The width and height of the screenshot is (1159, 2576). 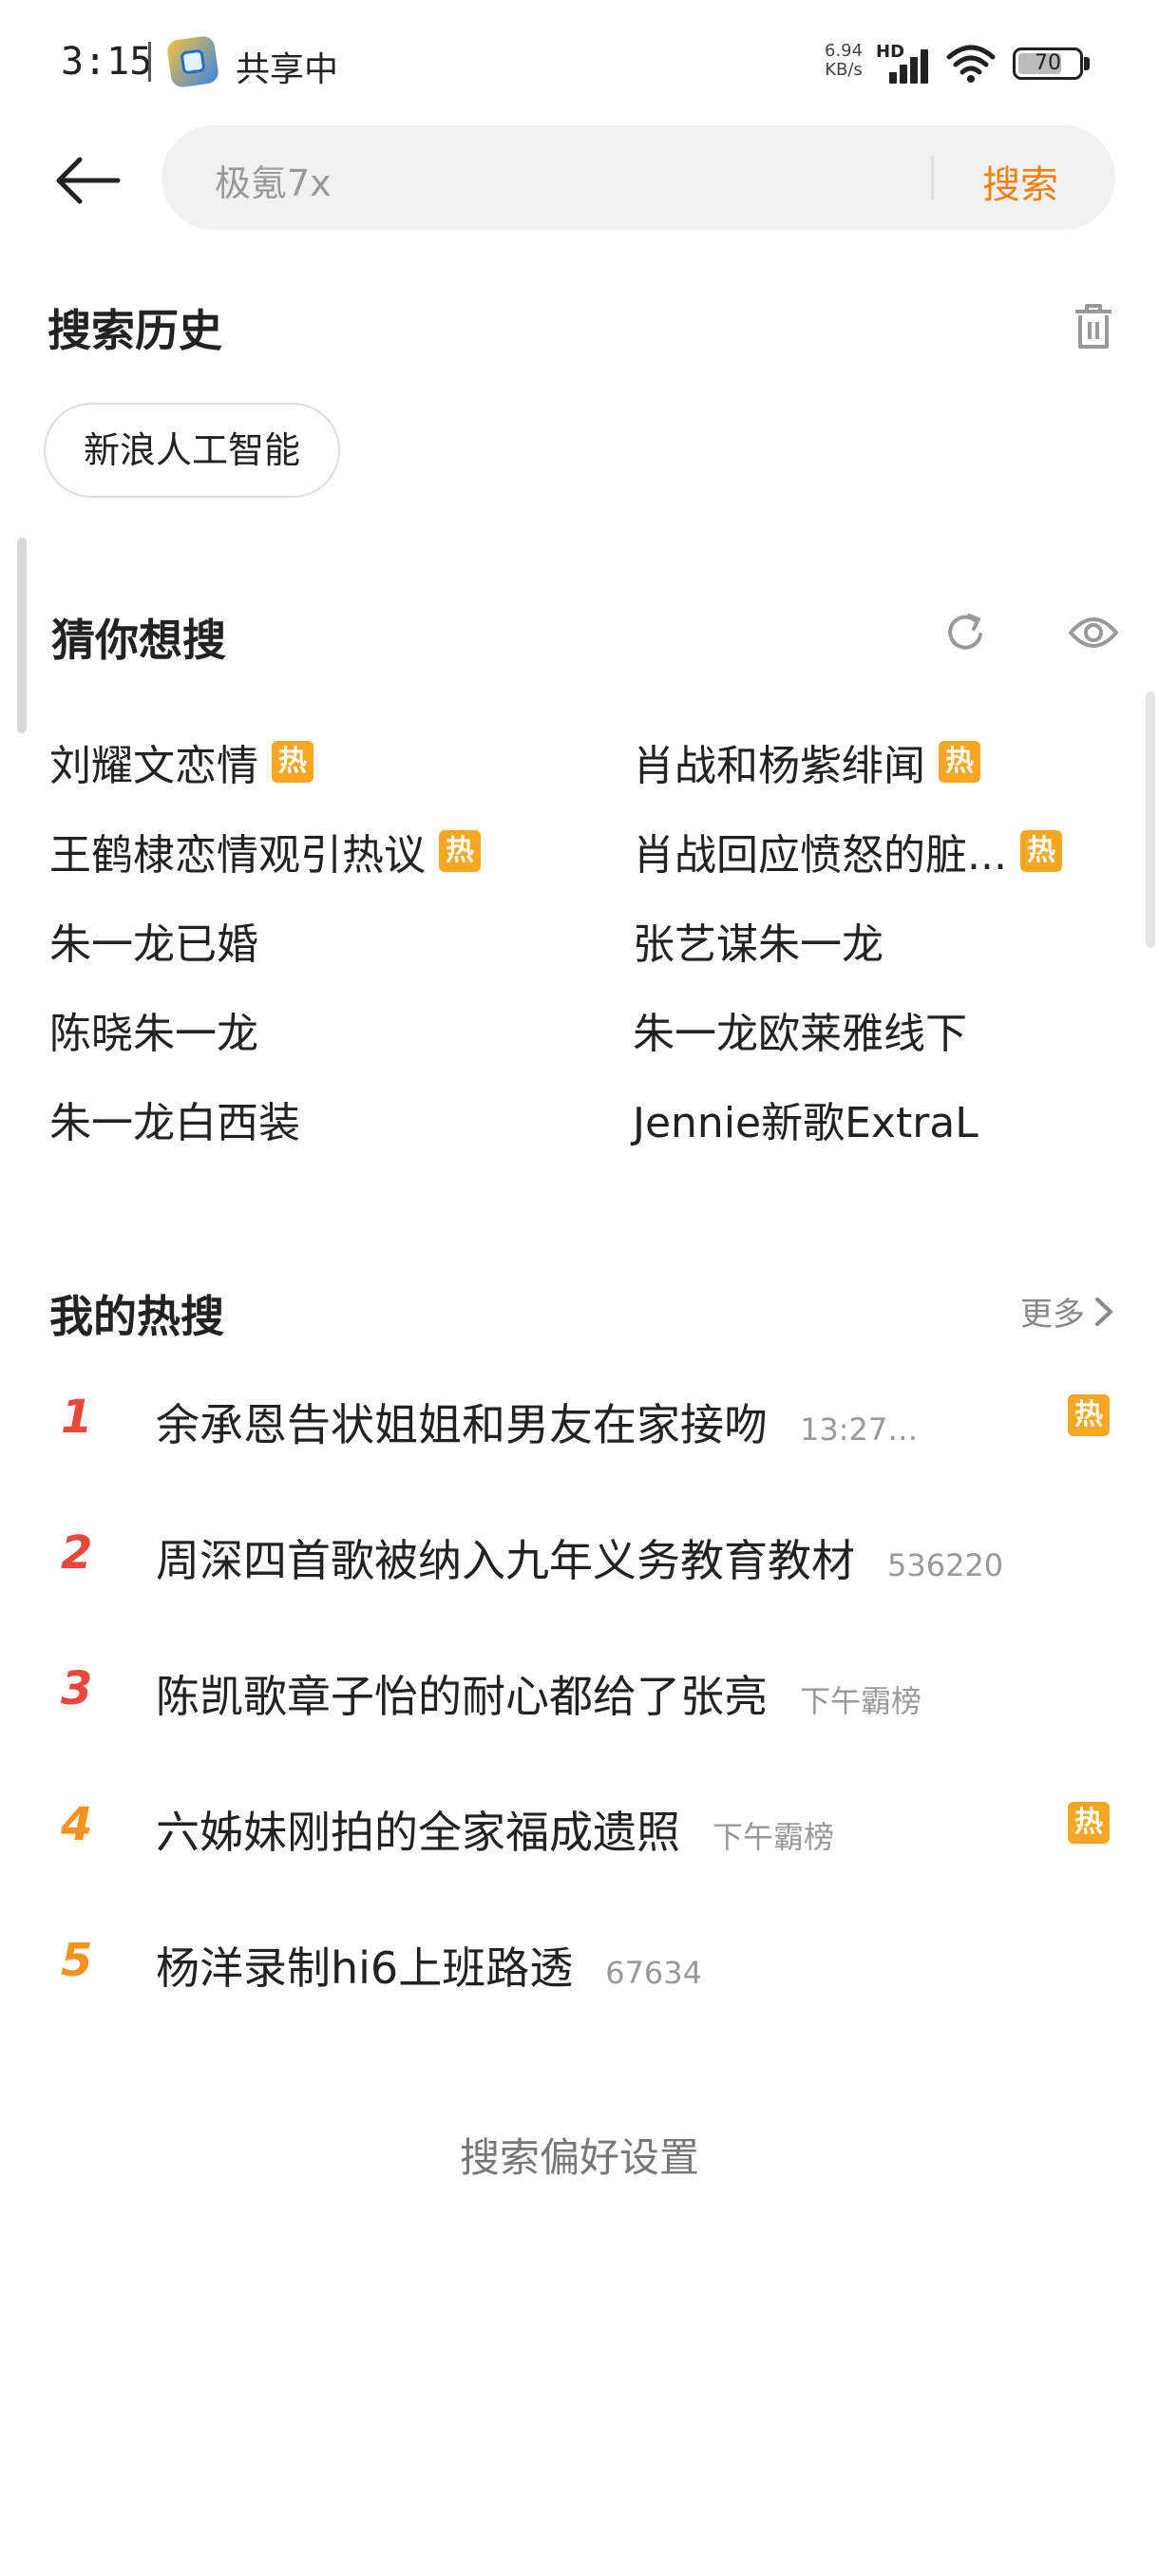 What do you see at coordinates (136, 1316) in the screenshot?
I see `my-hot-title: 我的热搜` at bounding box center [136, 1316].